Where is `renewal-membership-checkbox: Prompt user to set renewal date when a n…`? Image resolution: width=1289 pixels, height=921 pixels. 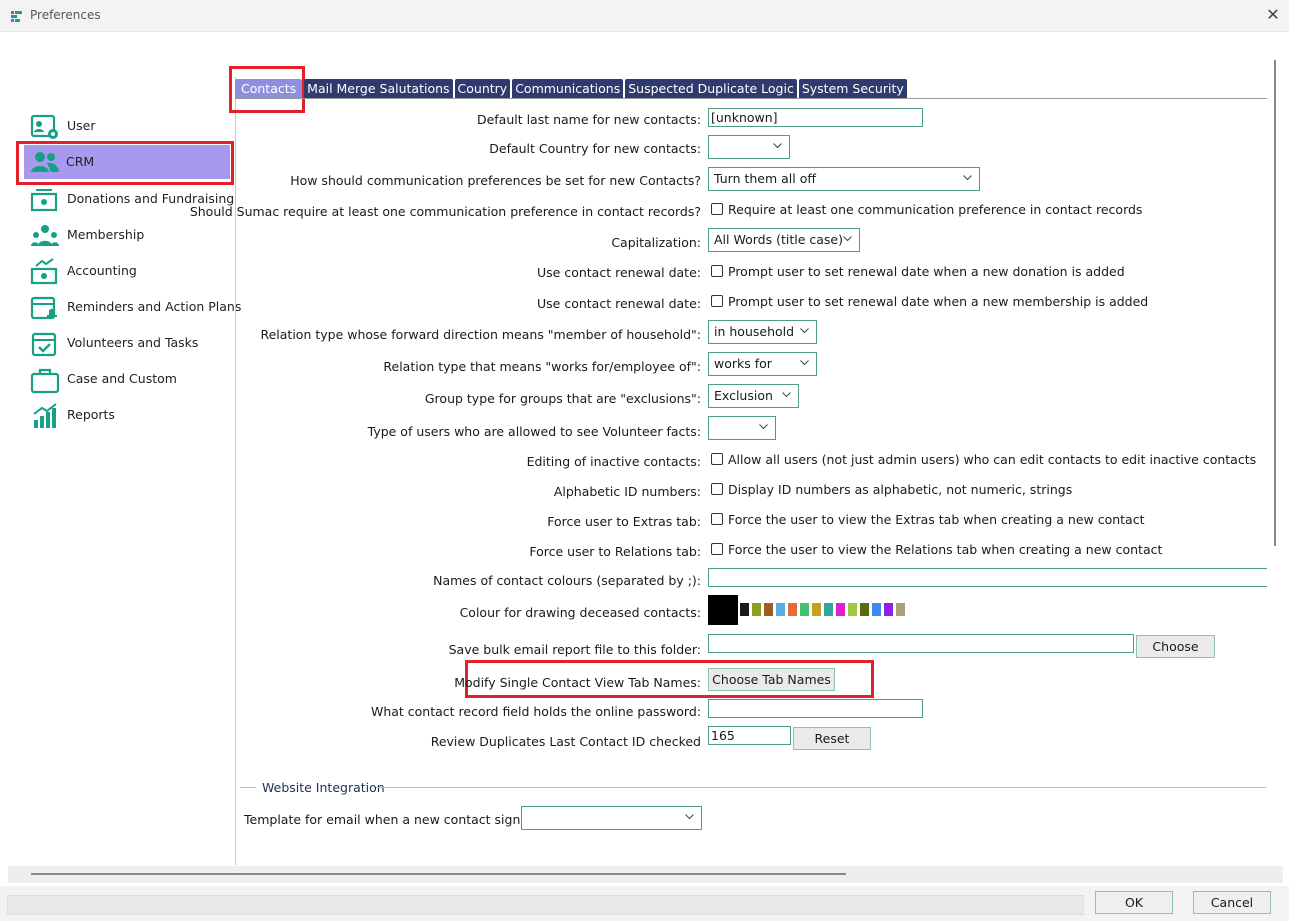 renewal-membership-checkbox: Prompt user to set renewal date when a n… is located at coordinates (929, 301).